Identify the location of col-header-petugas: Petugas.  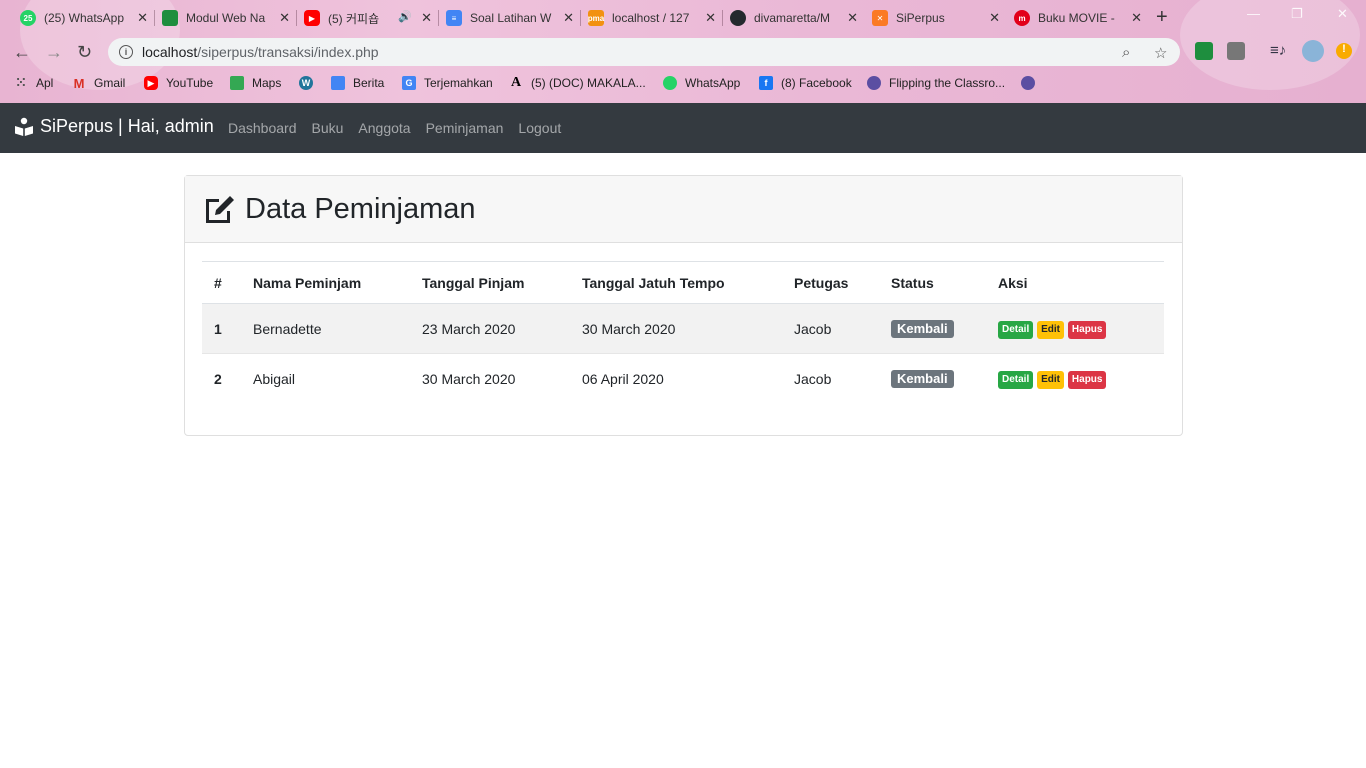
(830, 282).